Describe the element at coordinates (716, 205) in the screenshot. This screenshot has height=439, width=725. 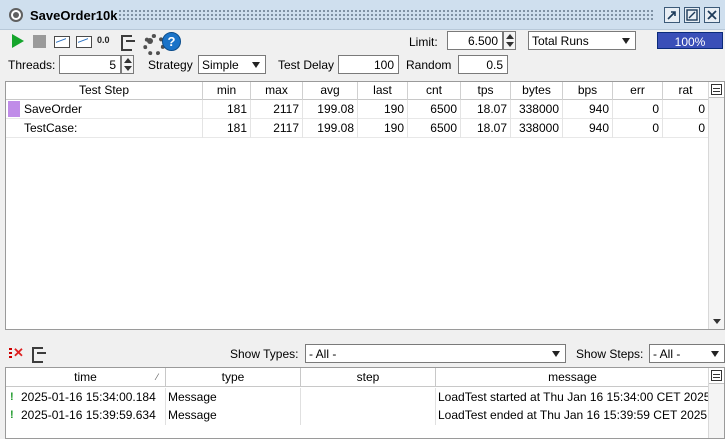
I see `vertical-scrollbar` at that location.